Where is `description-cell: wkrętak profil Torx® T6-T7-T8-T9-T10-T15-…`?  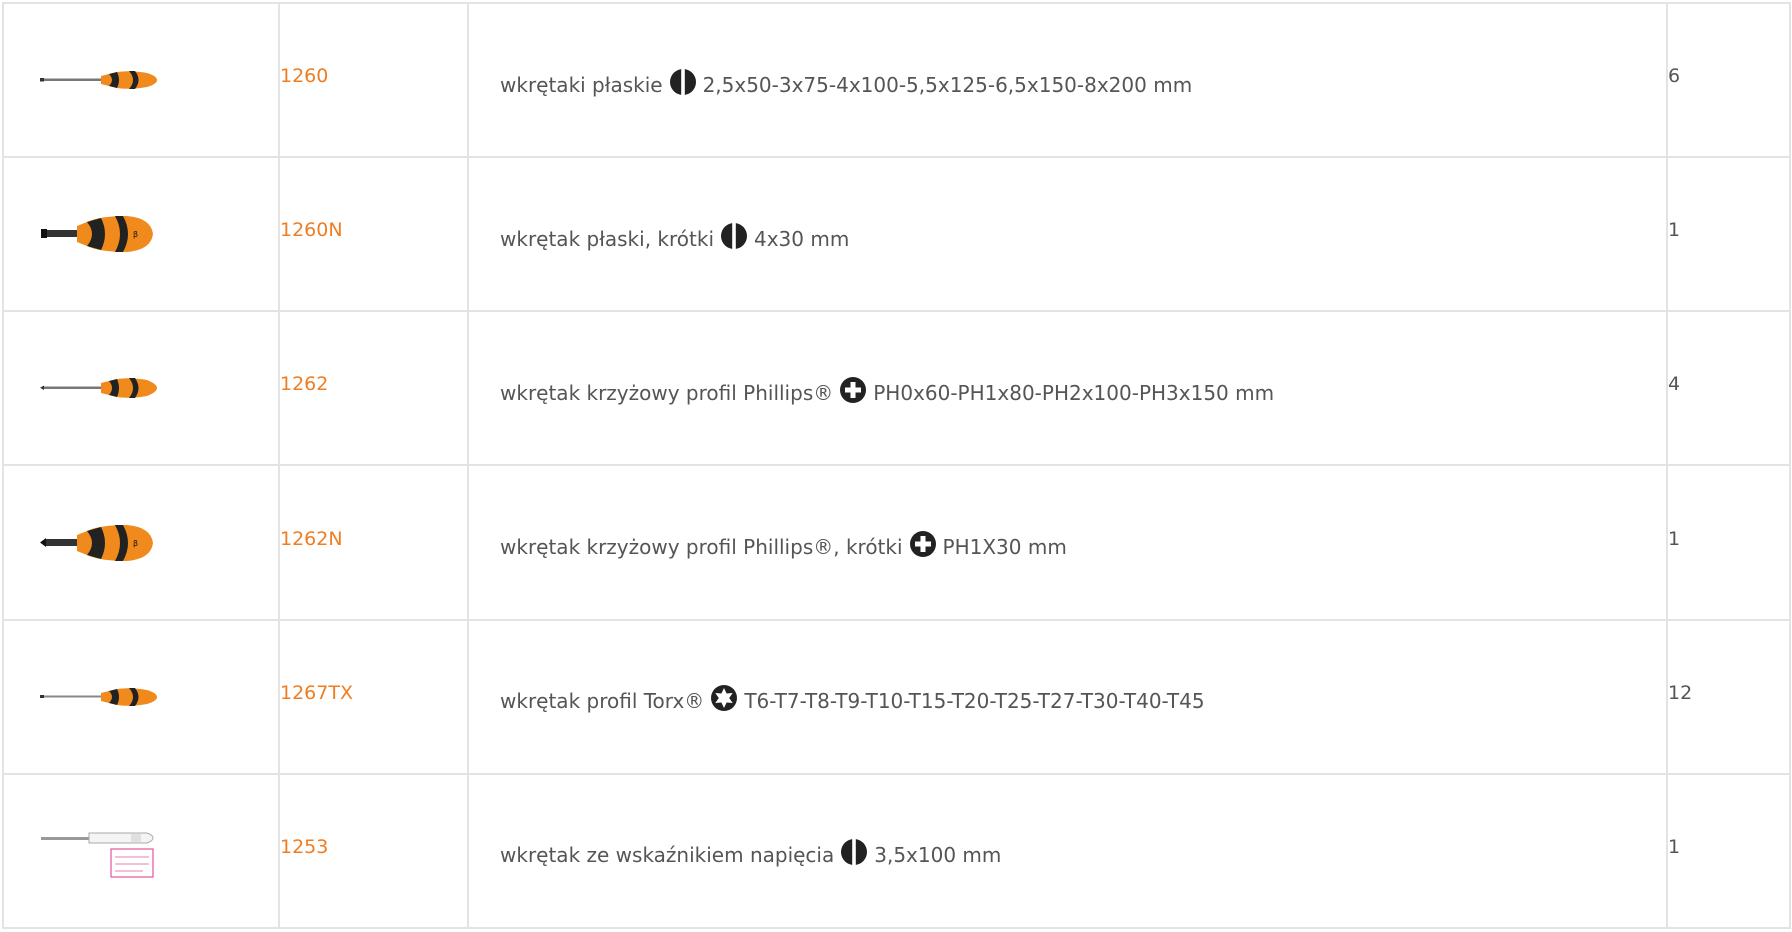
description-cell: wkrętak profil Torx® T6-T7-T8-T9-T10-T15-… is located at coordinates (1067, 696).